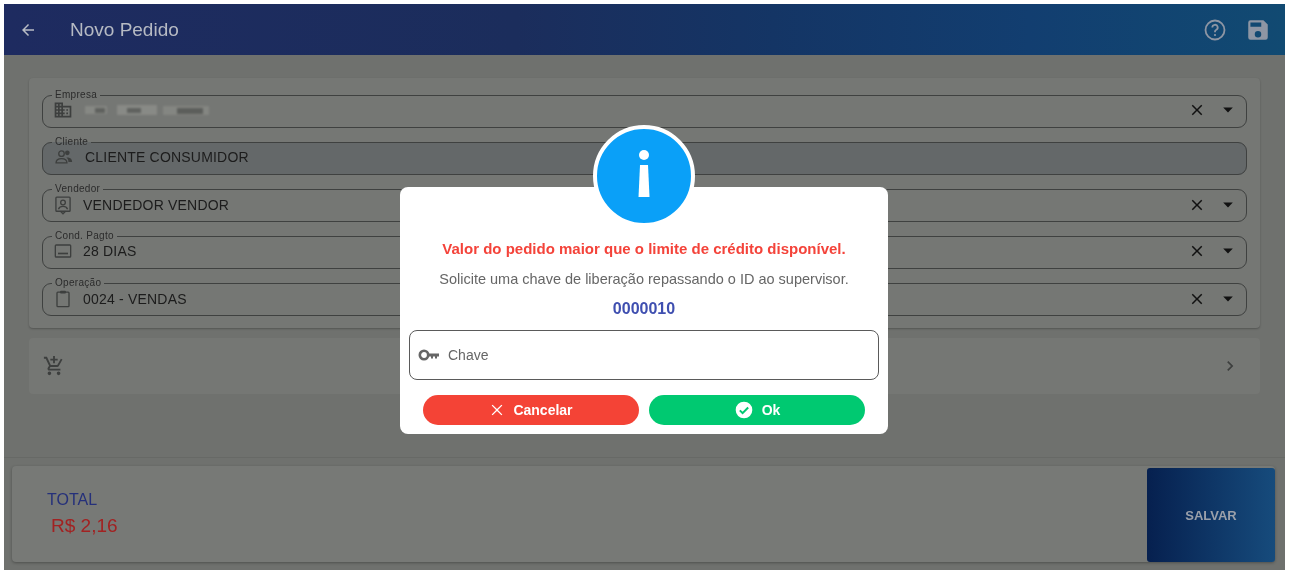 This screenshot has width=1289, height=574. Describe the element at coordinates (125, 29) in the screenshot. I see `page-title: Novo Pedido` at that location.